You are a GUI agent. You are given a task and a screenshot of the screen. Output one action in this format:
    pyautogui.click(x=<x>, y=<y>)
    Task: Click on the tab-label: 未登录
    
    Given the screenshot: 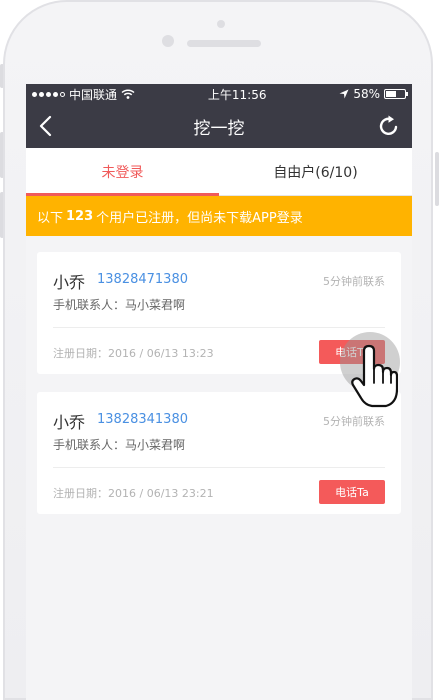 What is the action you would take?
    pyautogui.click(x=122, y=172)
    